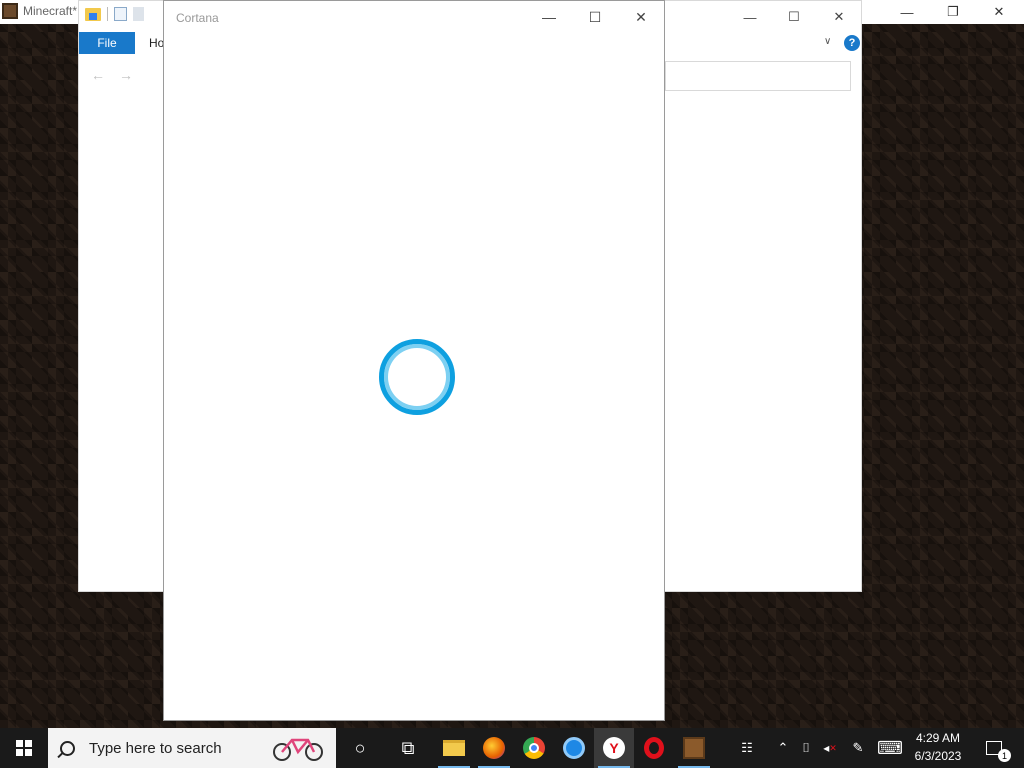  Describe the element at coordinates (783, 748) in the screenshot. I see `show-hidden-icons-chevron-icon: ⌃` at that location.